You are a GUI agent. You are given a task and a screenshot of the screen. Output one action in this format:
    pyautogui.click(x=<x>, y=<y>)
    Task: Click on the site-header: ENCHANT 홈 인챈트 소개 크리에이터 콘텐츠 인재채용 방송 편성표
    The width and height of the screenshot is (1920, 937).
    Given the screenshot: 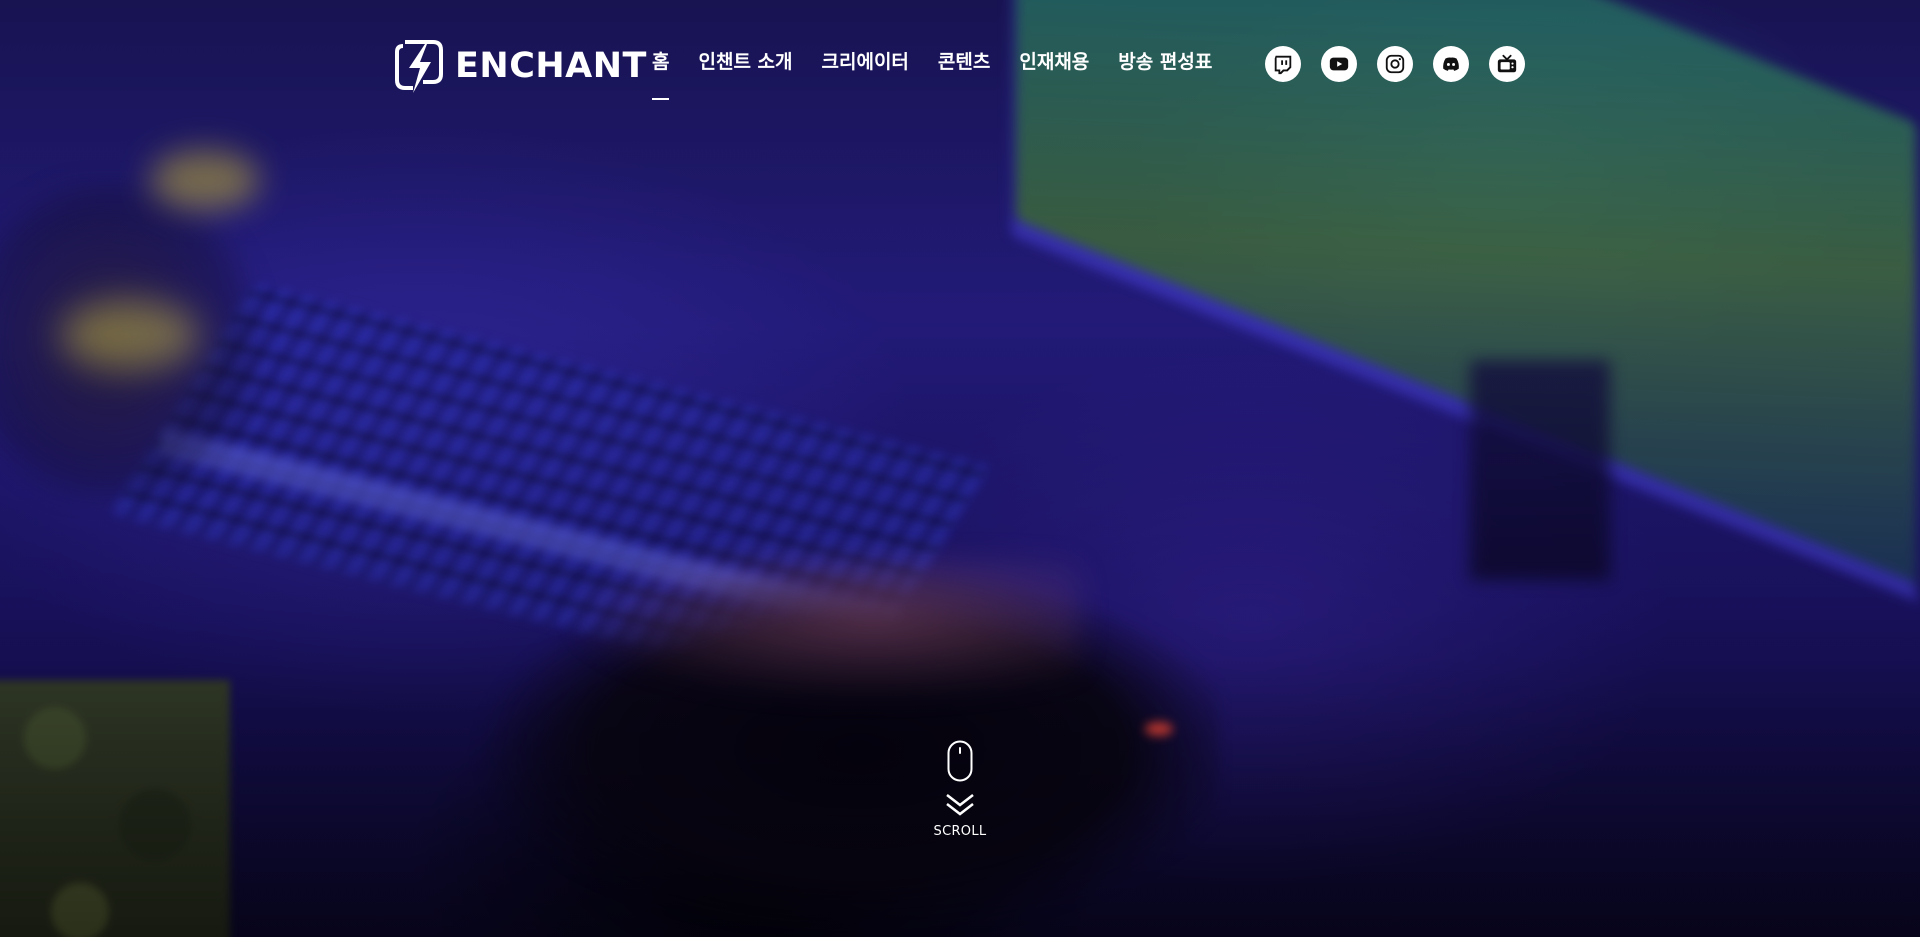 What is the action you would take?
    pyautogui.click(x=960, y=55)
    